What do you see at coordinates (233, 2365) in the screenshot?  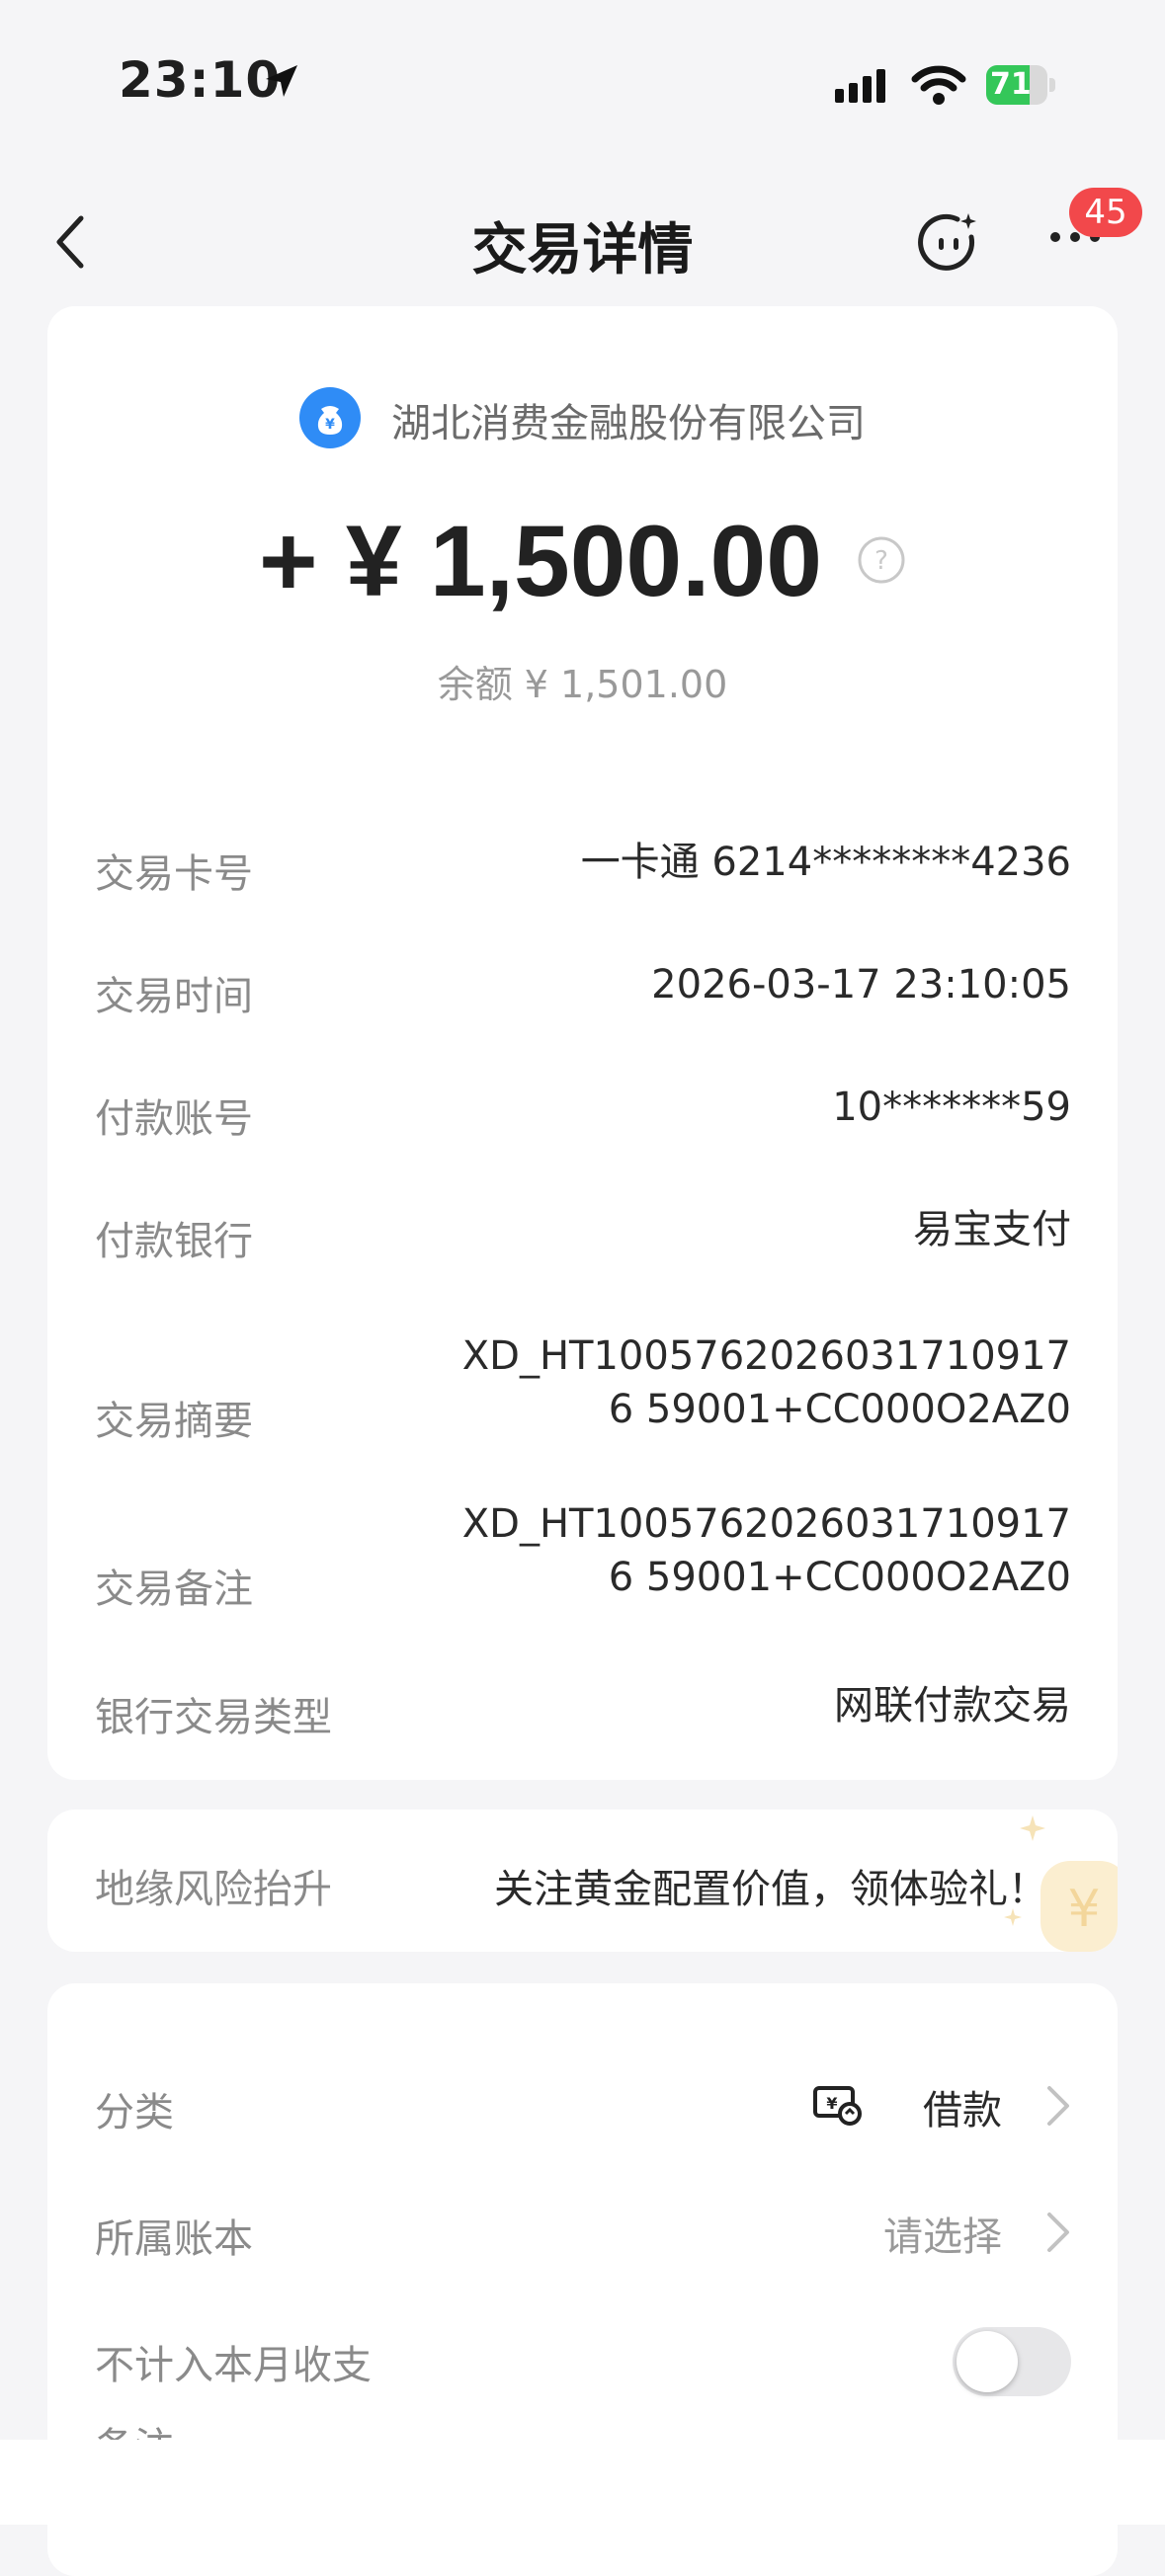 I see `exclude-month-label: 不计入本月收支` at bounding box center [233, 2365].